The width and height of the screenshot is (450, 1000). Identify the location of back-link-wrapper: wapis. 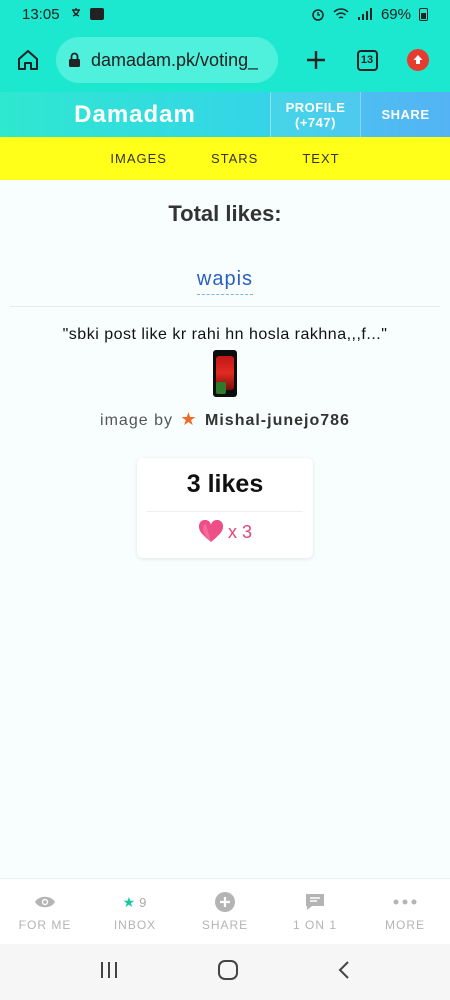
(225, 281).